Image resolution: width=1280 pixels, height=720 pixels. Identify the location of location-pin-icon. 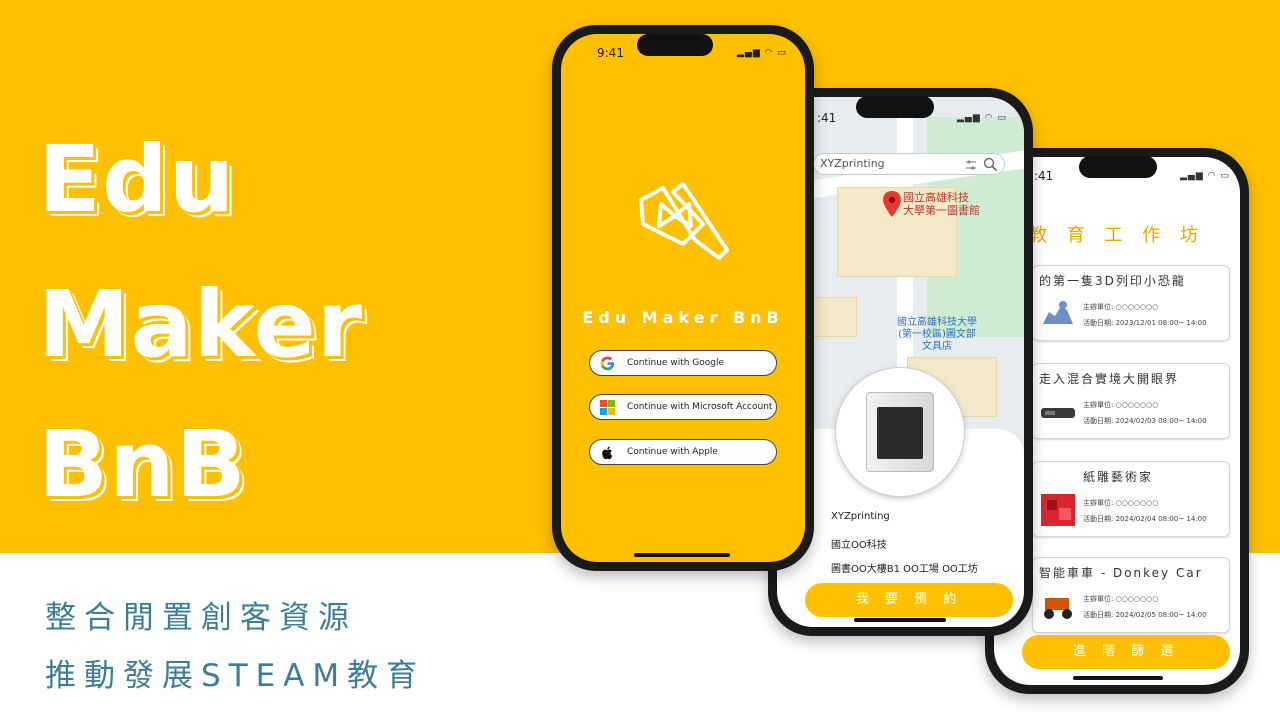
(892, 204).